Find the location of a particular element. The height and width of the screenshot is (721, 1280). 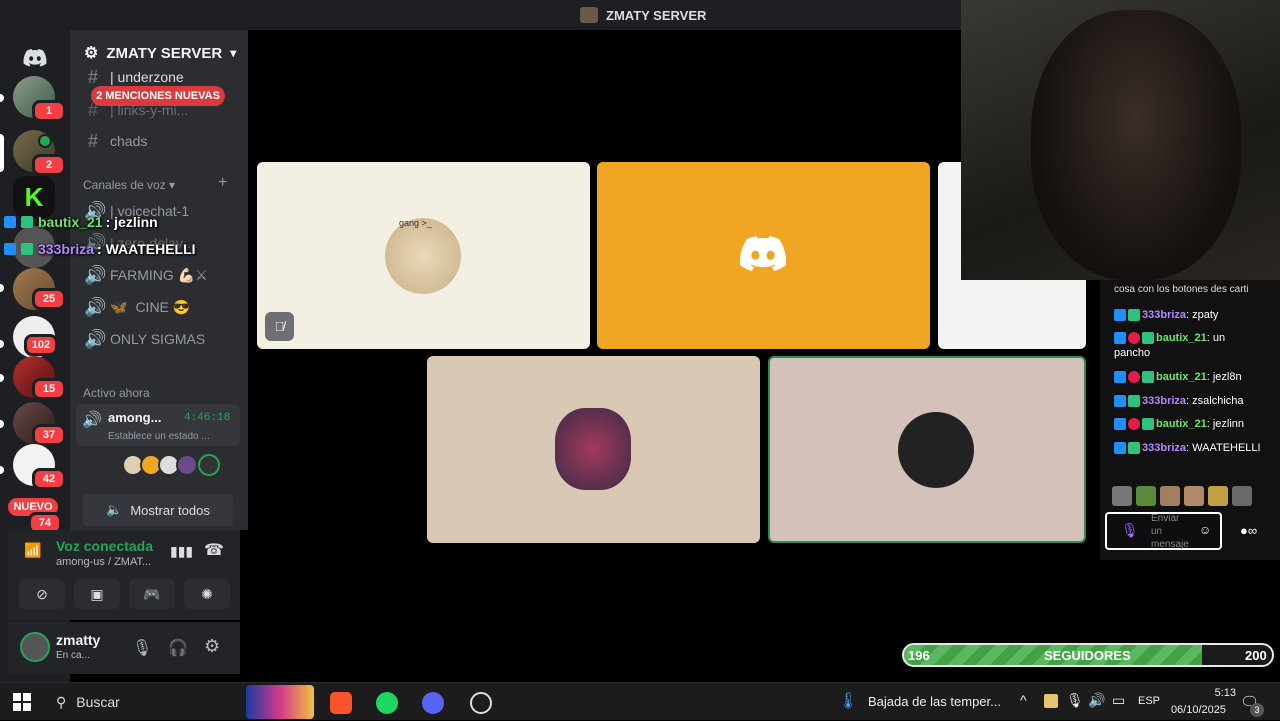

channel-farming: 🔊 FARMING 💪🏻⚔ is located at coordinates (160, 275).